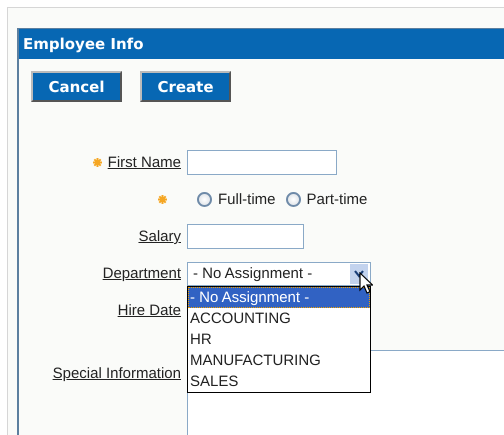  What do you see at coordinates (116, 373) in the screenshot?
I see `field-label: Special Information` at bounding box center [116, 373].